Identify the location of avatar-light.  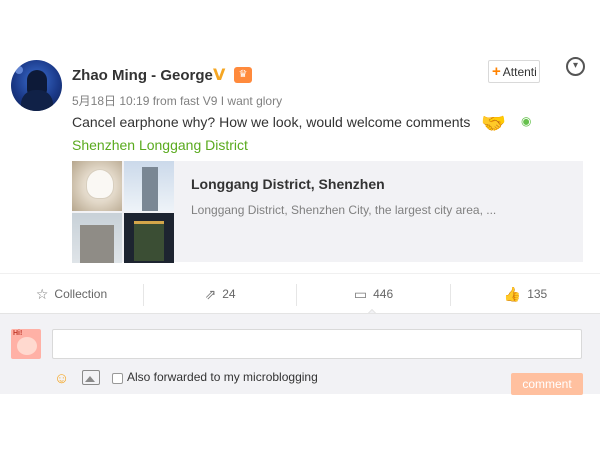
(19, 70).